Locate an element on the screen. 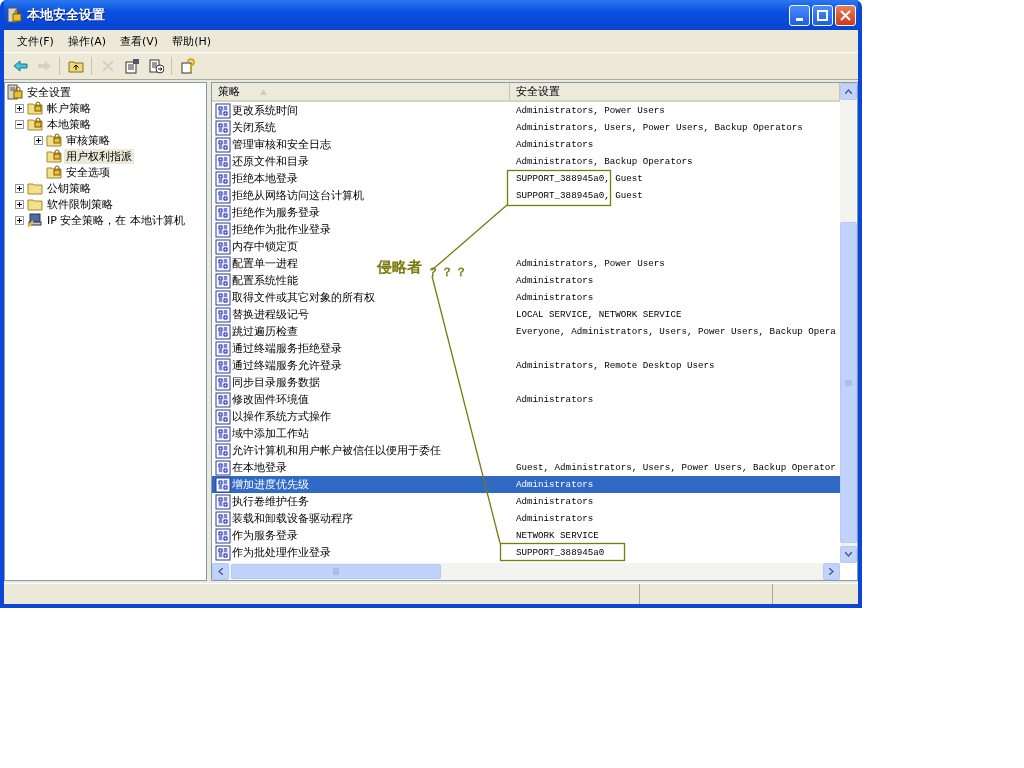 The width and height of the screenshot is (1024, 768). policy-name: 内存中锁定页 is located at coordinates (265, 246).